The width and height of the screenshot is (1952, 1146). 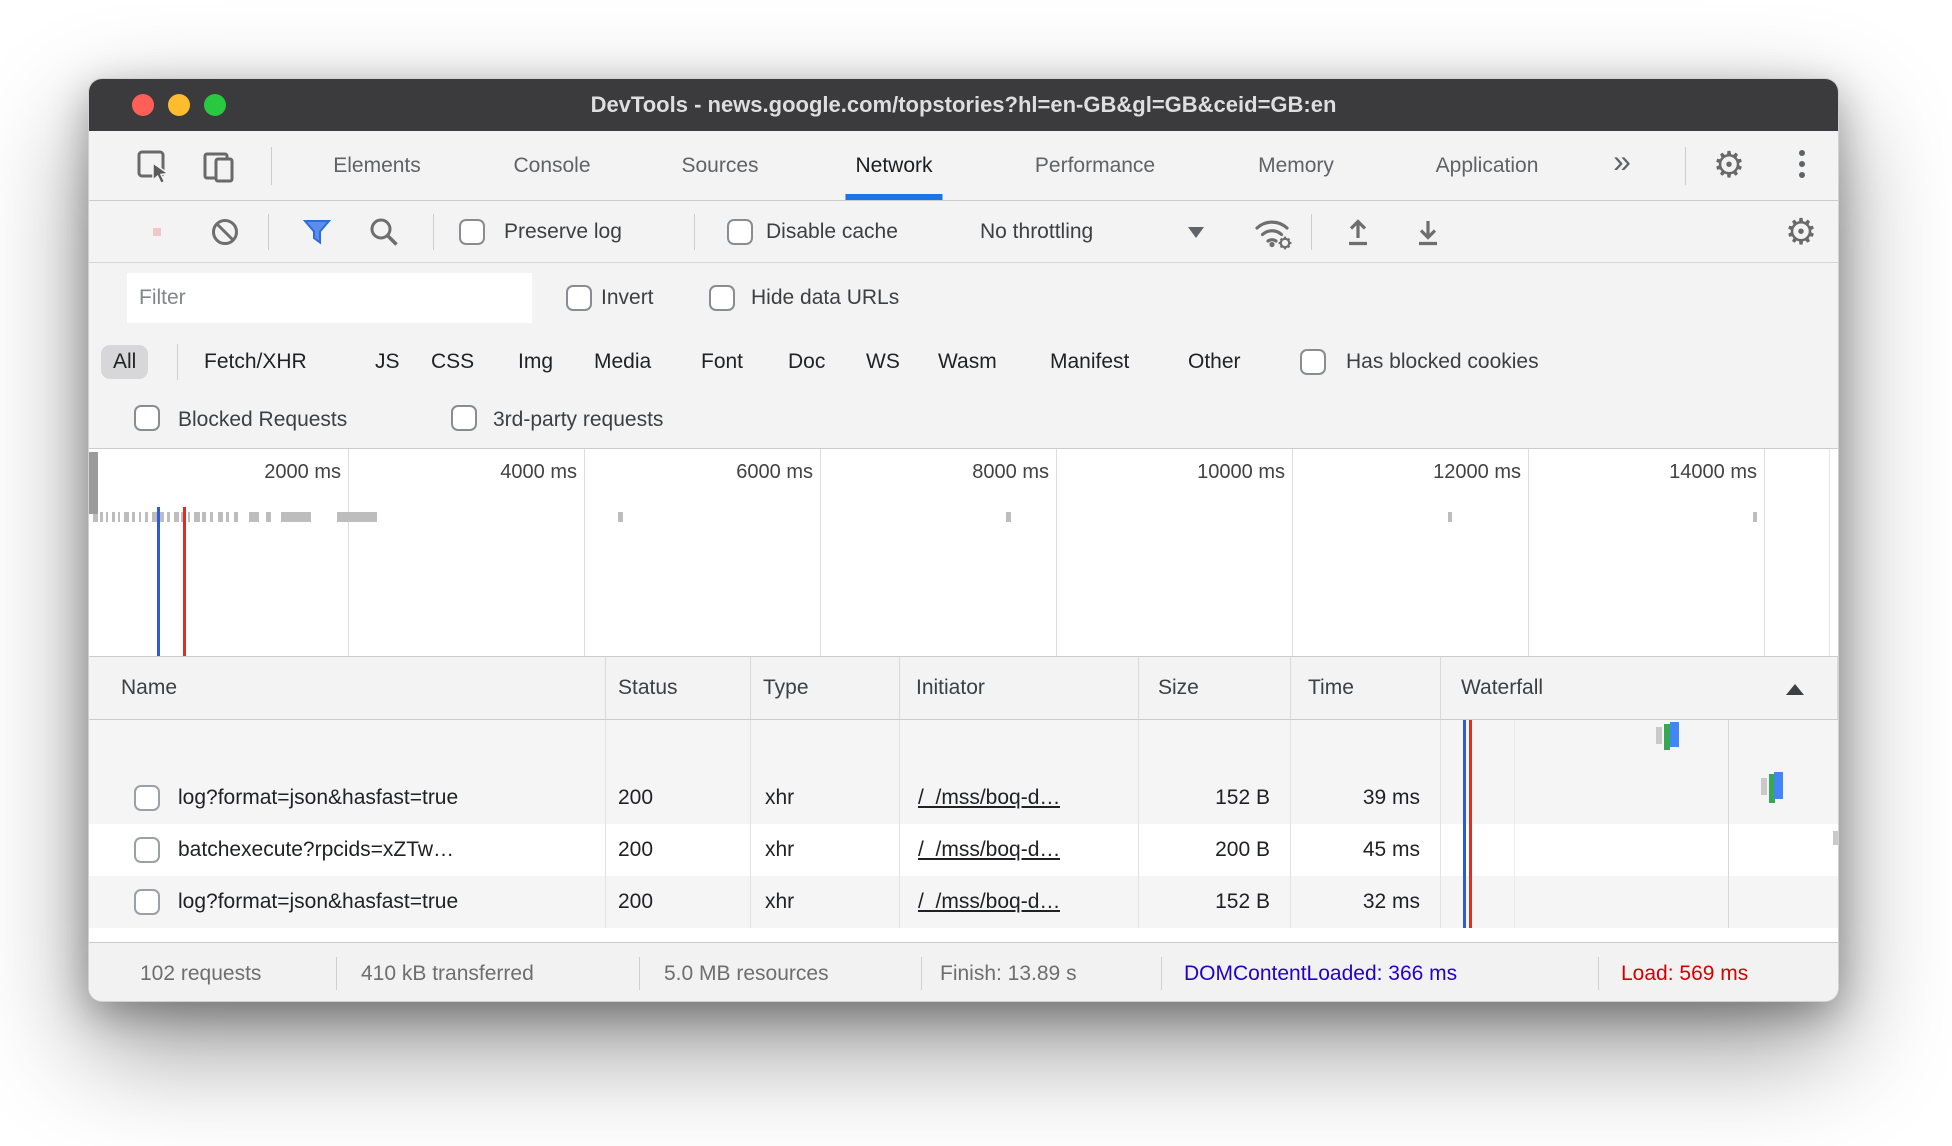 I want to click on settings-gear-icon: ⚙, so click(x=1729, y=165).